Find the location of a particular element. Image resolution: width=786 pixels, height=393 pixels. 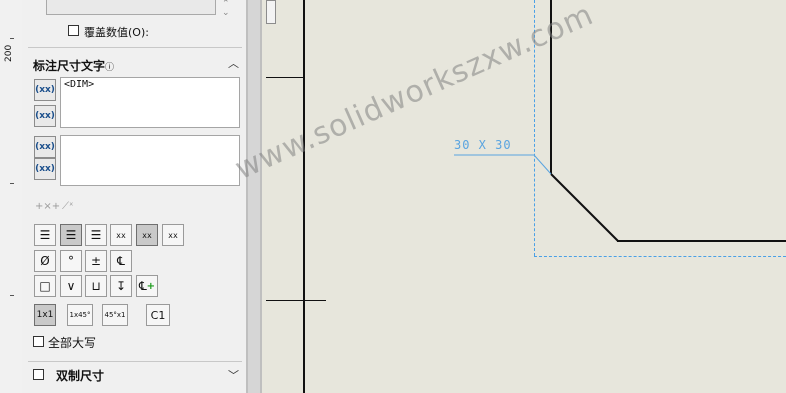

chamfer-label: C1 is located at coordinates (158, 315).